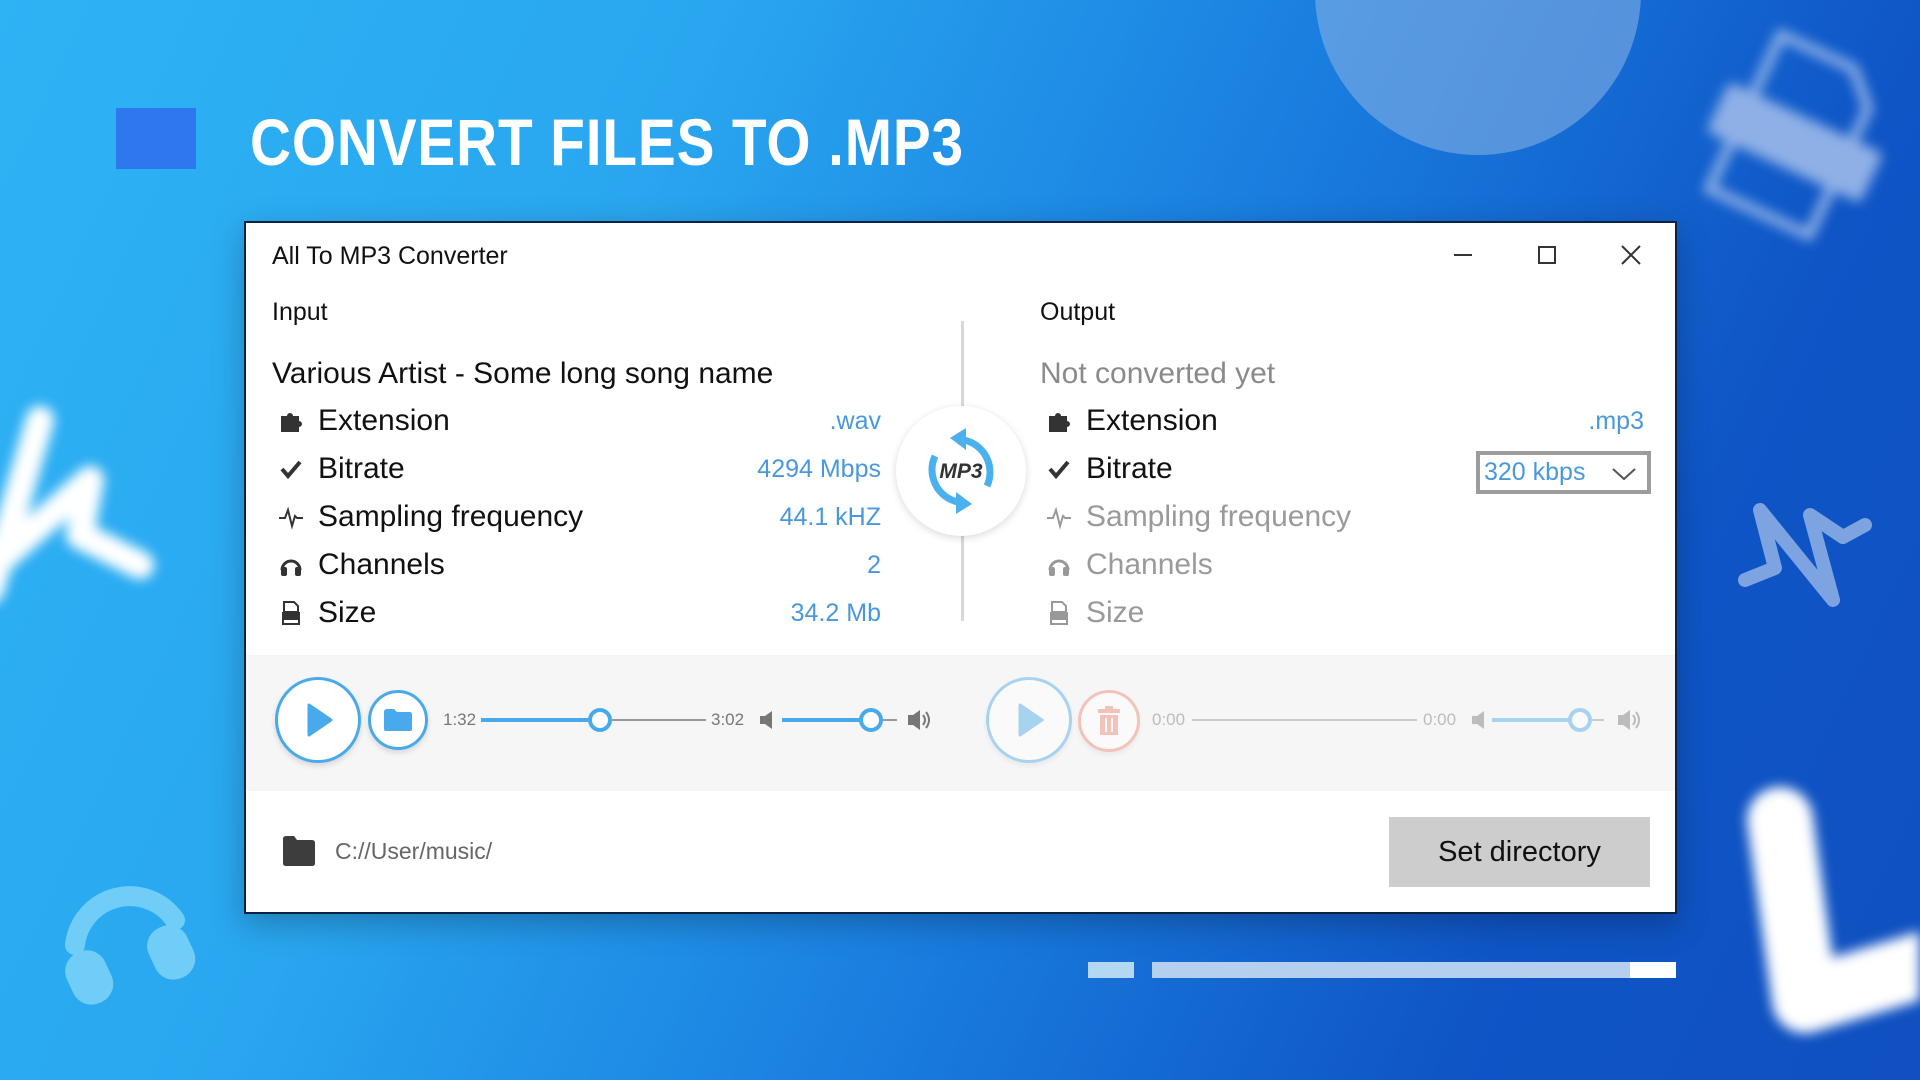  Describe the element at coordinates (1158, 373) in the screenshot. I see `output-track-title: Not converted yet` at that location.